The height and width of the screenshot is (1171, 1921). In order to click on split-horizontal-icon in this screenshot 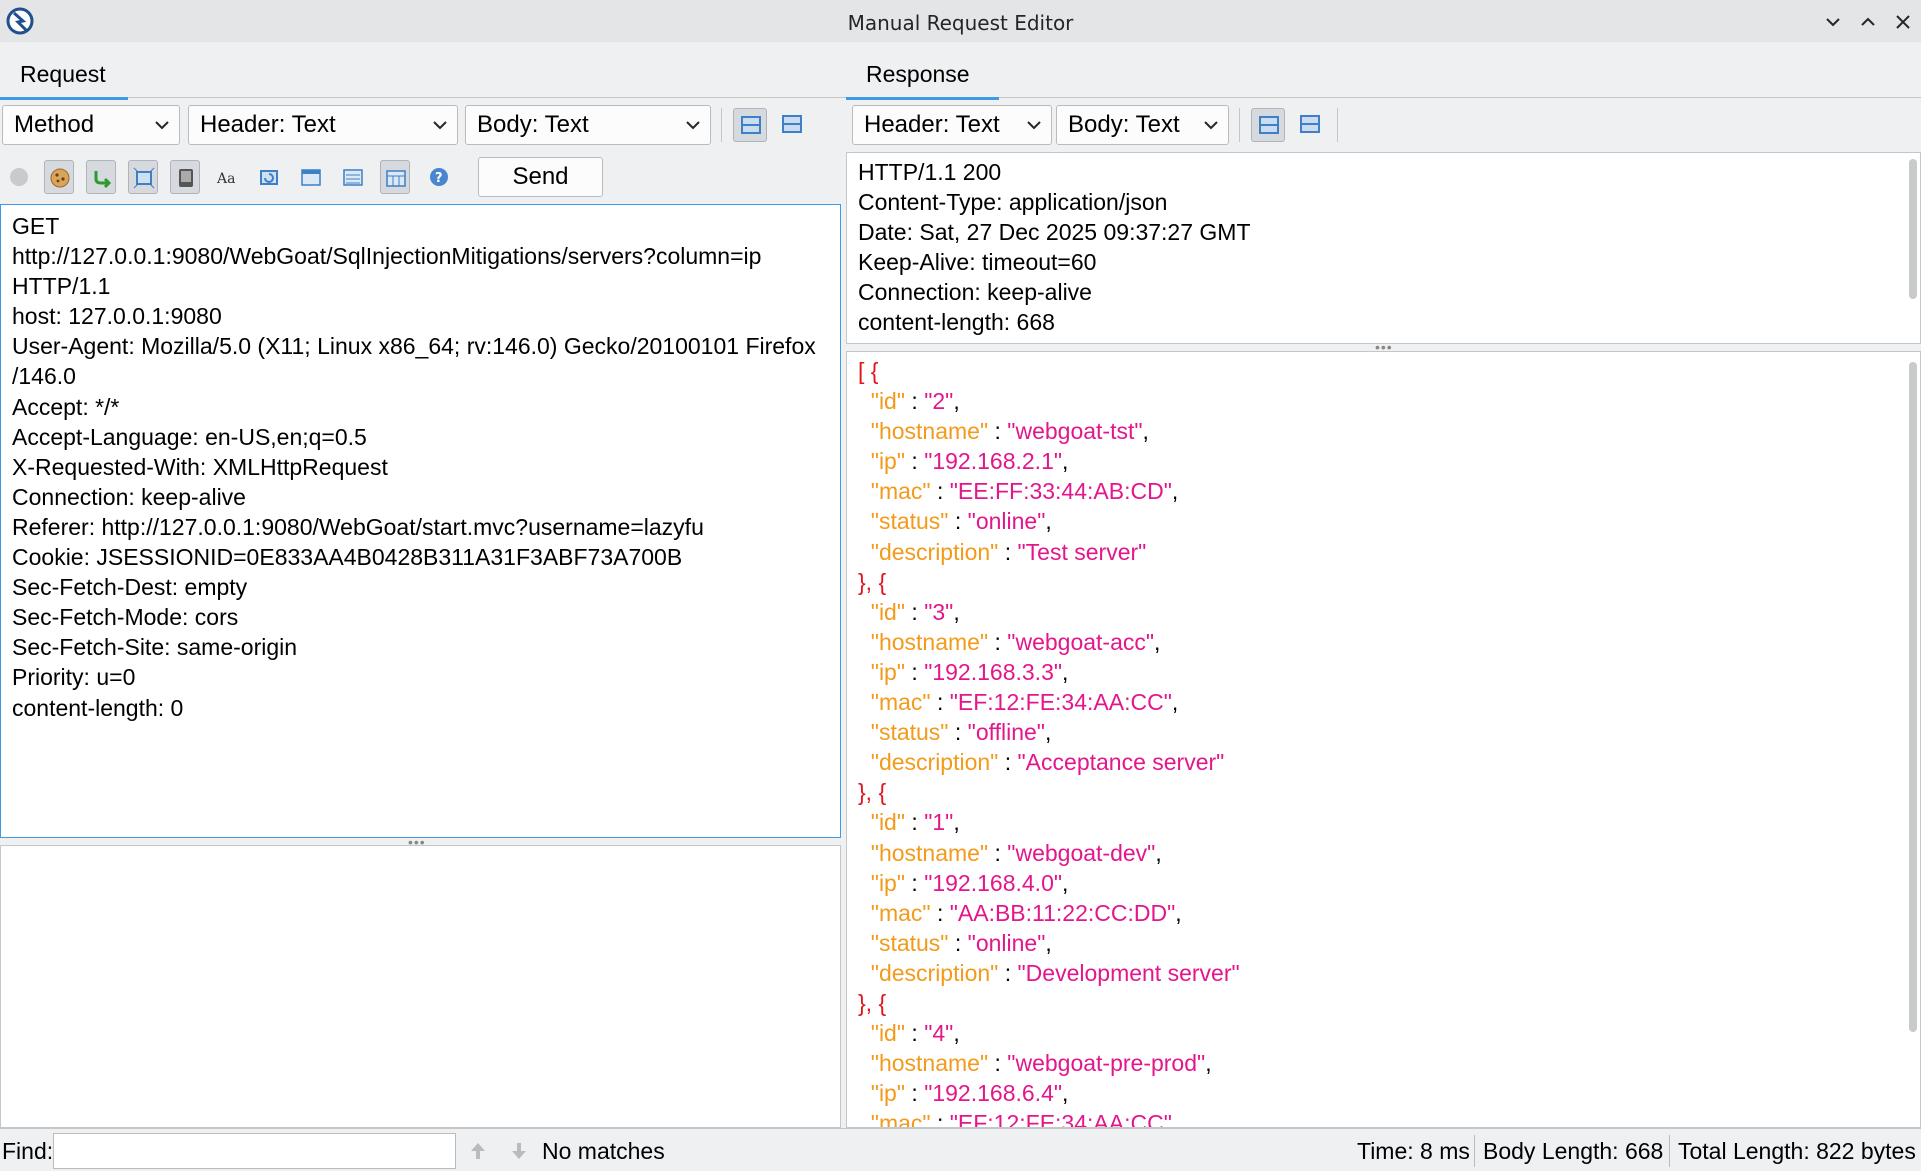, I will do `click(1310, 124)`.